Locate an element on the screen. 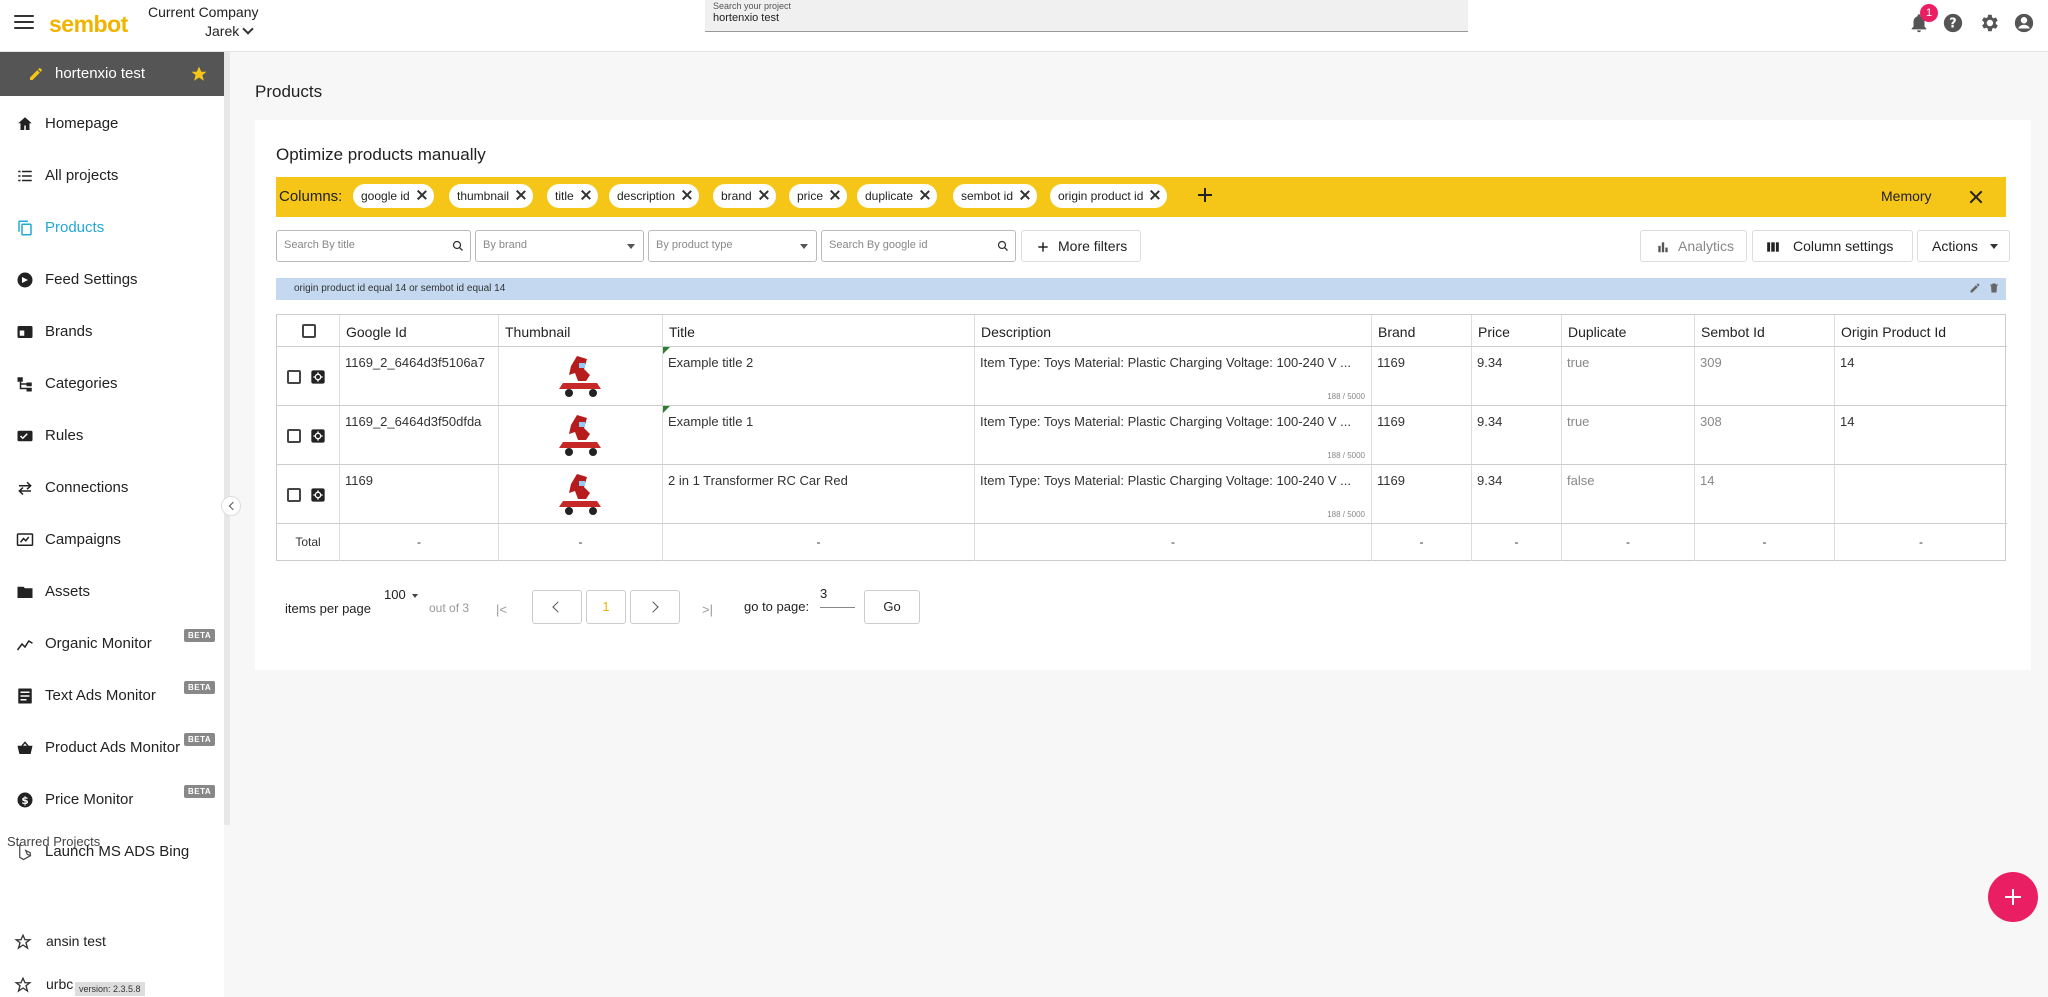 The height and width of the screenshot is (997, 2048). select-all-checkbox is located at coordinates (309, 331).